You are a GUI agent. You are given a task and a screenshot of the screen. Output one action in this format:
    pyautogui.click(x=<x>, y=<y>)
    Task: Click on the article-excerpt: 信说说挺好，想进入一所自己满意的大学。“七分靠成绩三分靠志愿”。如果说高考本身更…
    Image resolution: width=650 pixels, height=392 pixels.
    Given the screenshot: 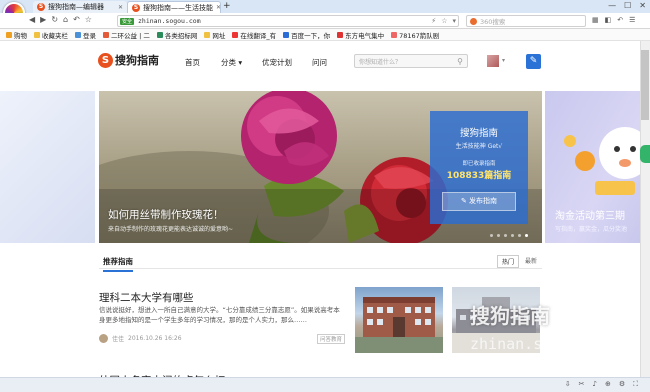 What is the action you would take?
    pyautogui.click(x=219, y=315)
    